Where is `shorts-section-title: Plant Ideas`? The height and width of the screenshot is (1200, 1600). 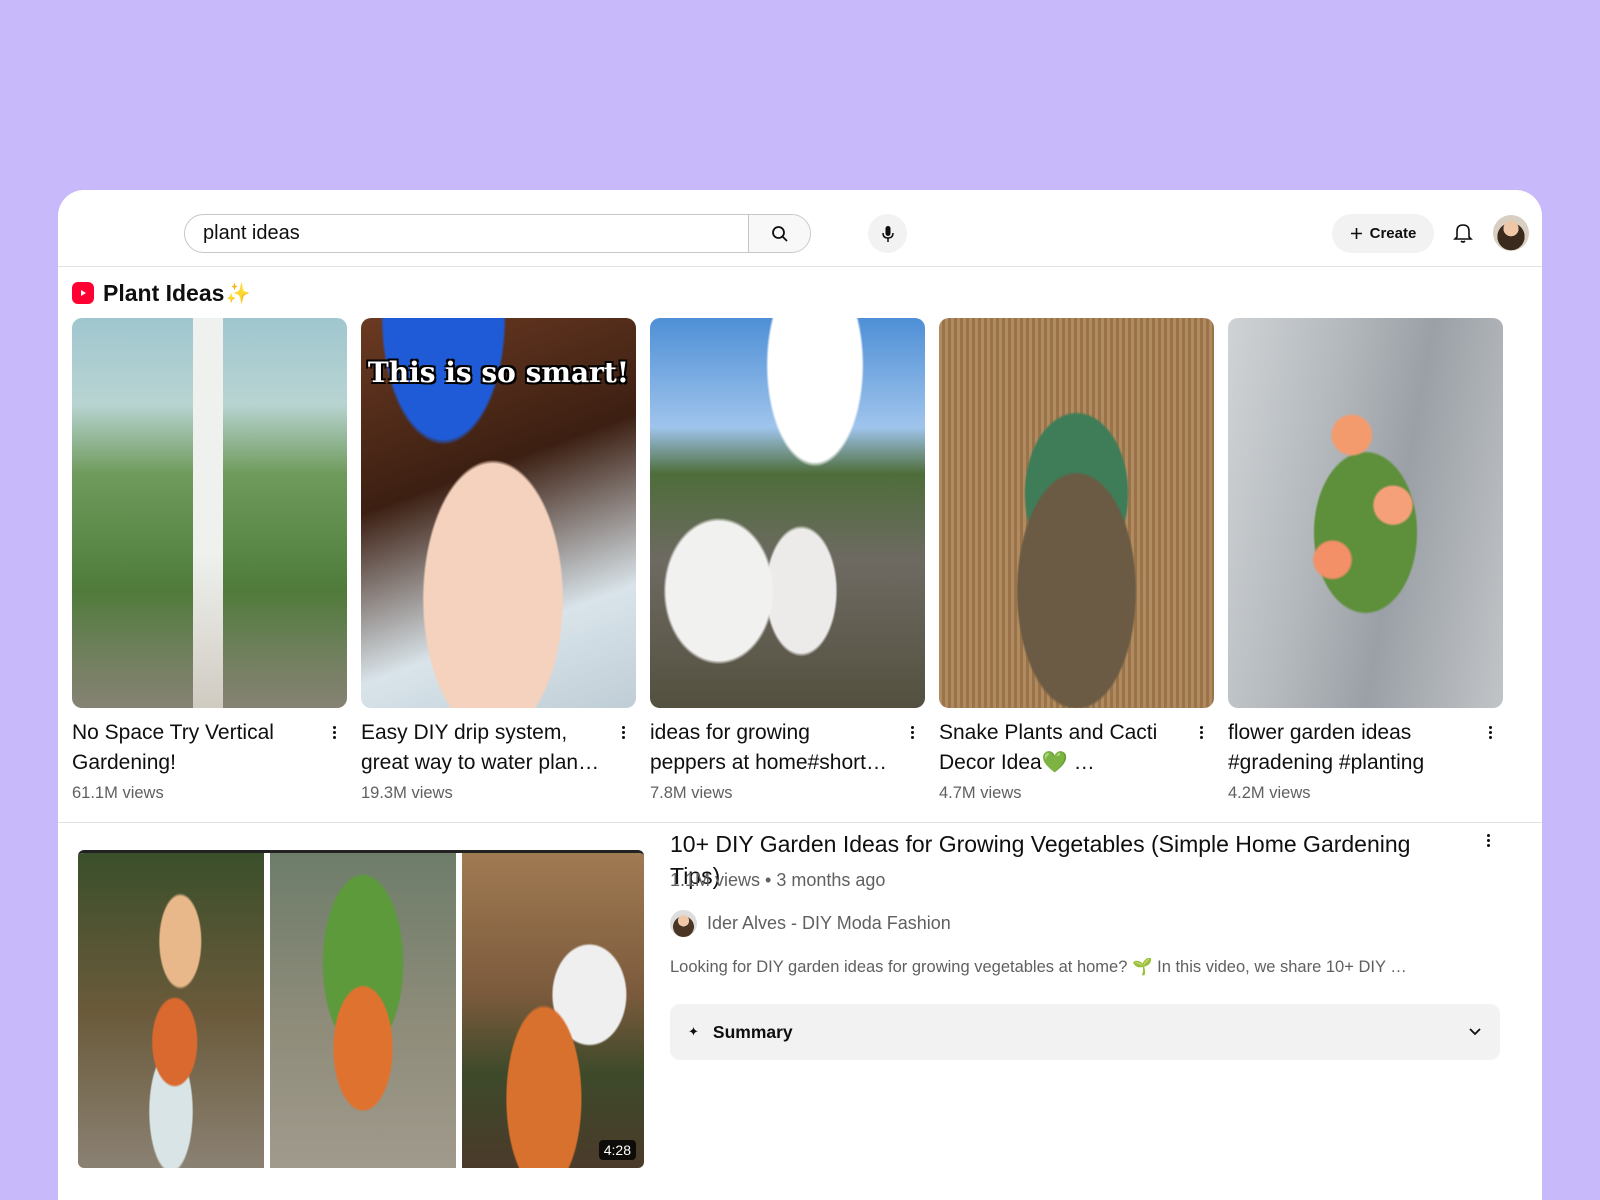
shorts-section-title: Plant Ideas is located at coordinates (164, 292).